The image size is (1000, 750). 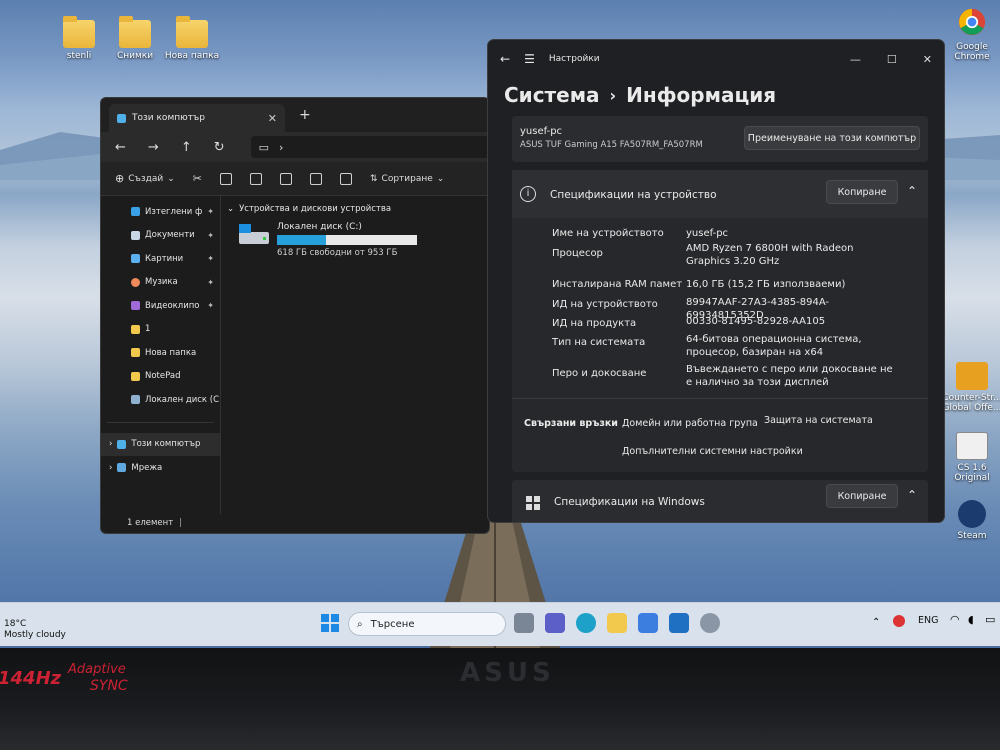 I want to click on search-placeholder: Търсене, so click(x=392, y=624).